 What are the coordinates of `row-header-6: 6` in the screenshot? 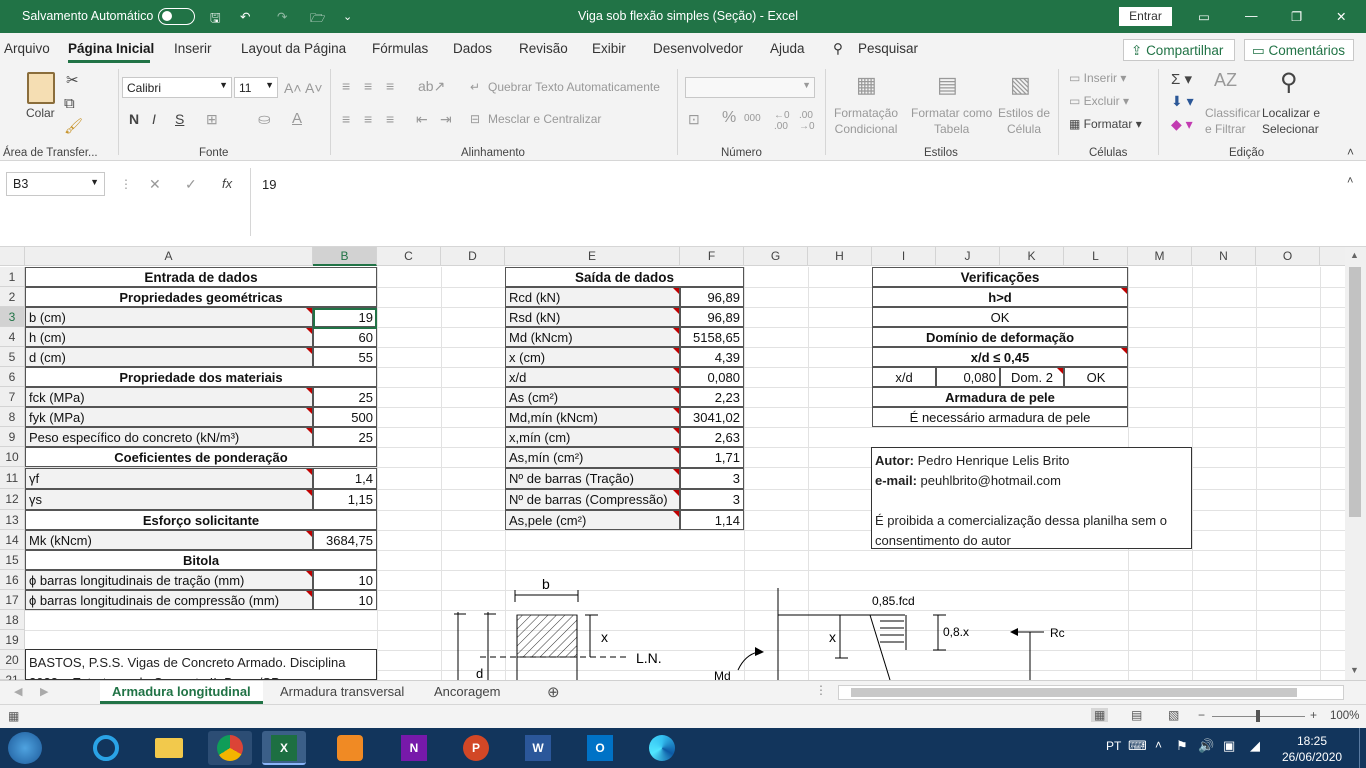 It's located at (12, 377).